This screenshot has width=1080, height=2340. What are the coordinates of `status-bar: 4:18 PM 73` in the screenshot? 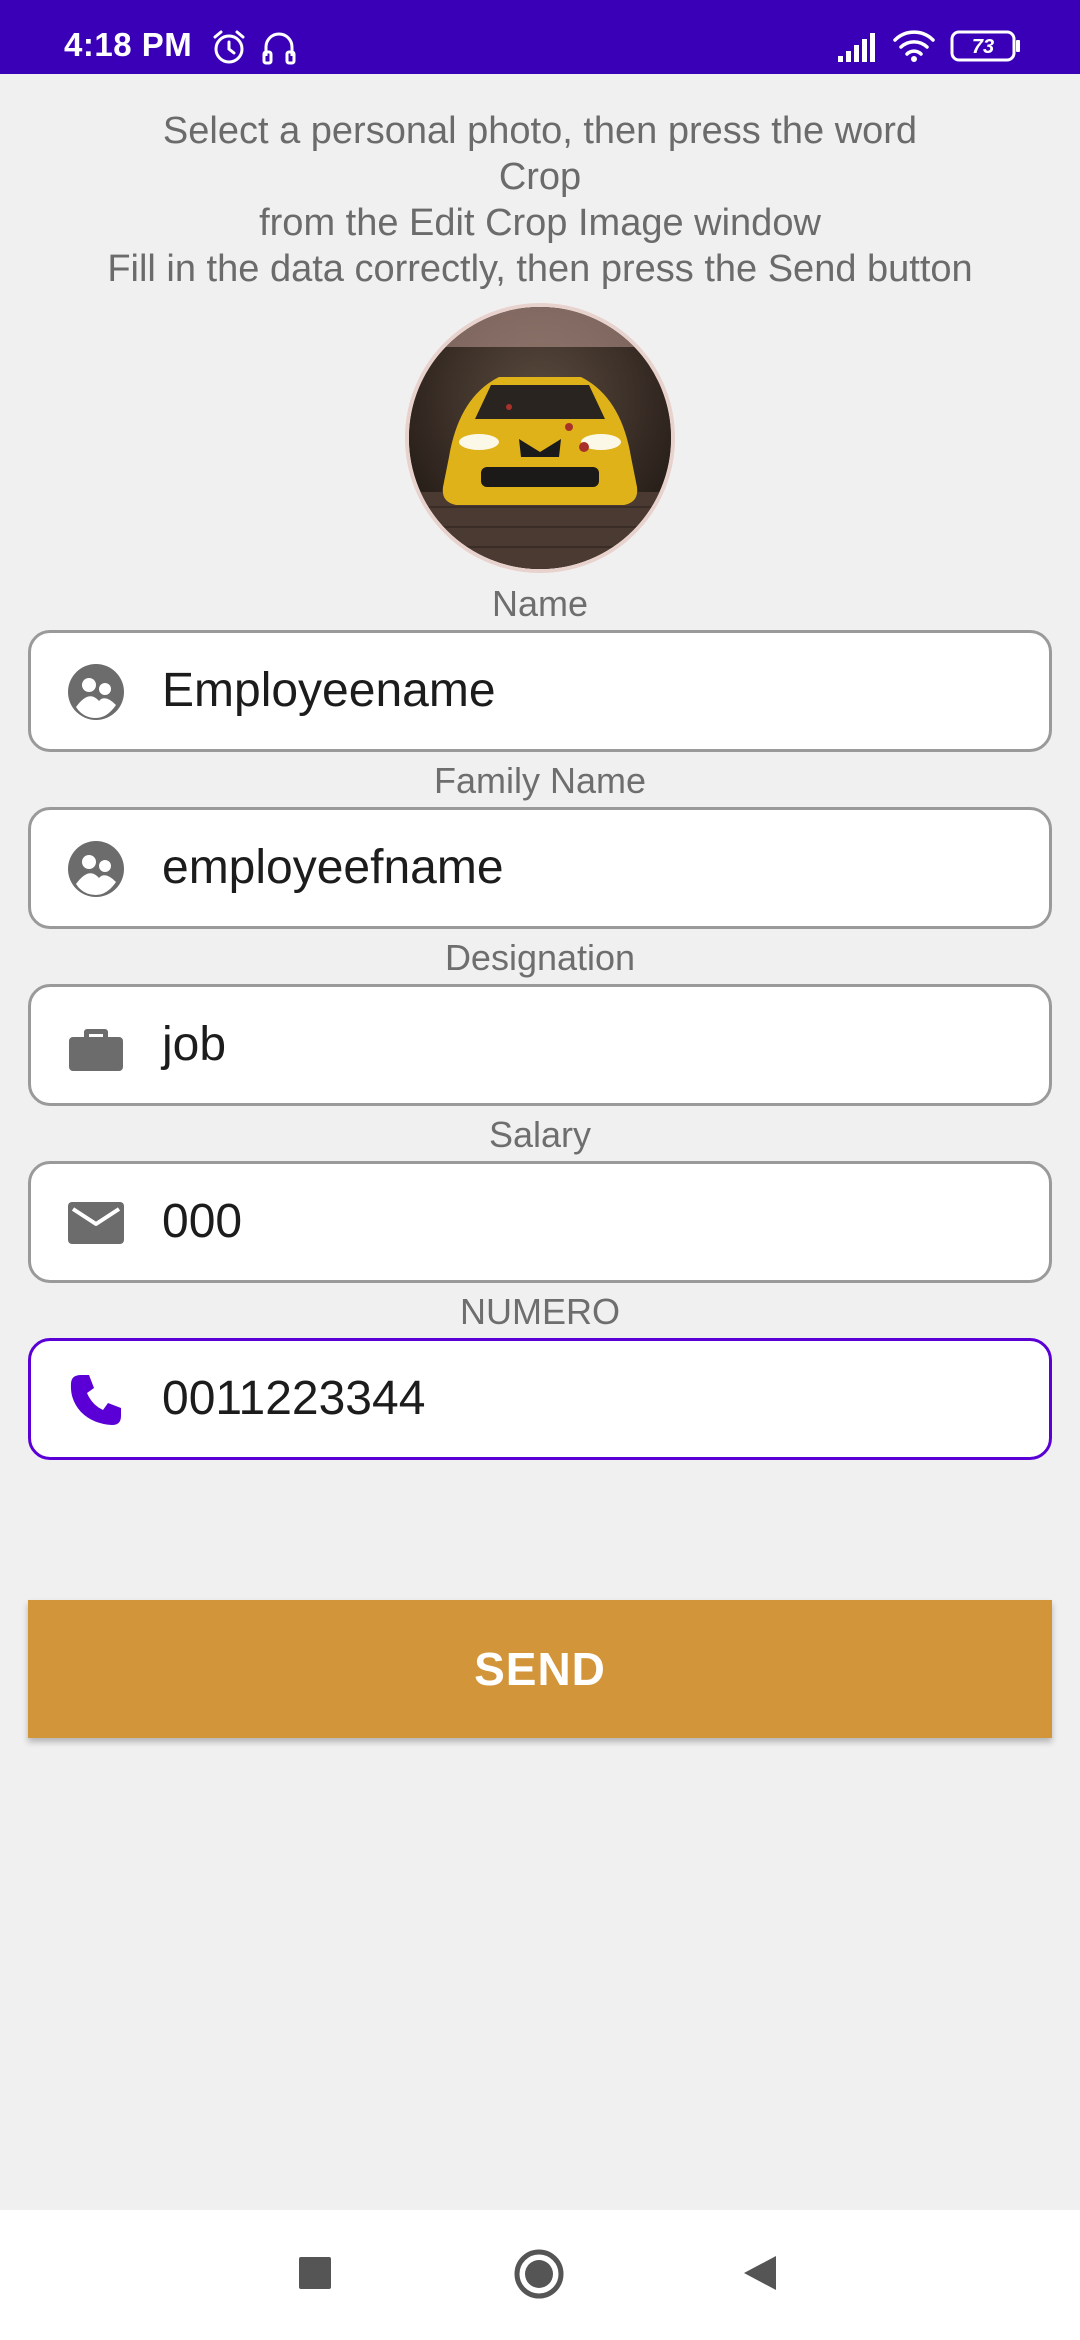 It's located at (540, 37).